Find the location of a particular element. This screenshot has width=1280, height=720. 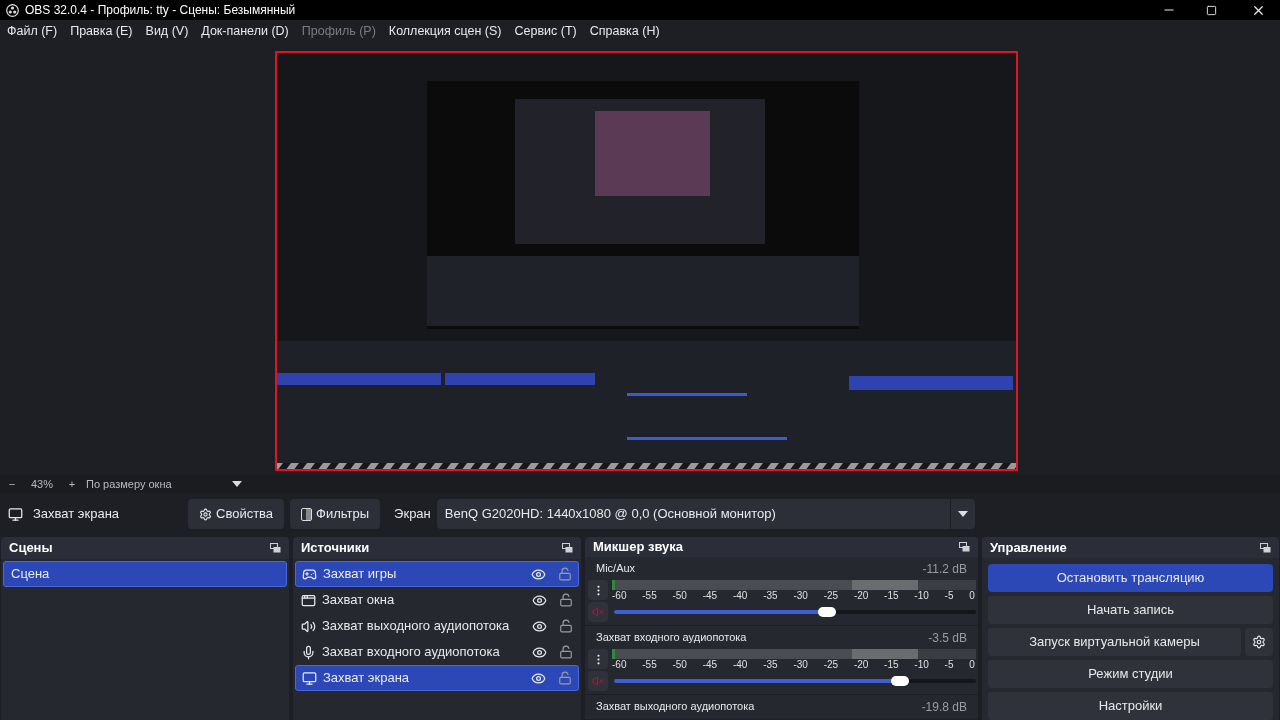

channel-name: Захват входного аудиопотока is located at coordinates (671, 637).